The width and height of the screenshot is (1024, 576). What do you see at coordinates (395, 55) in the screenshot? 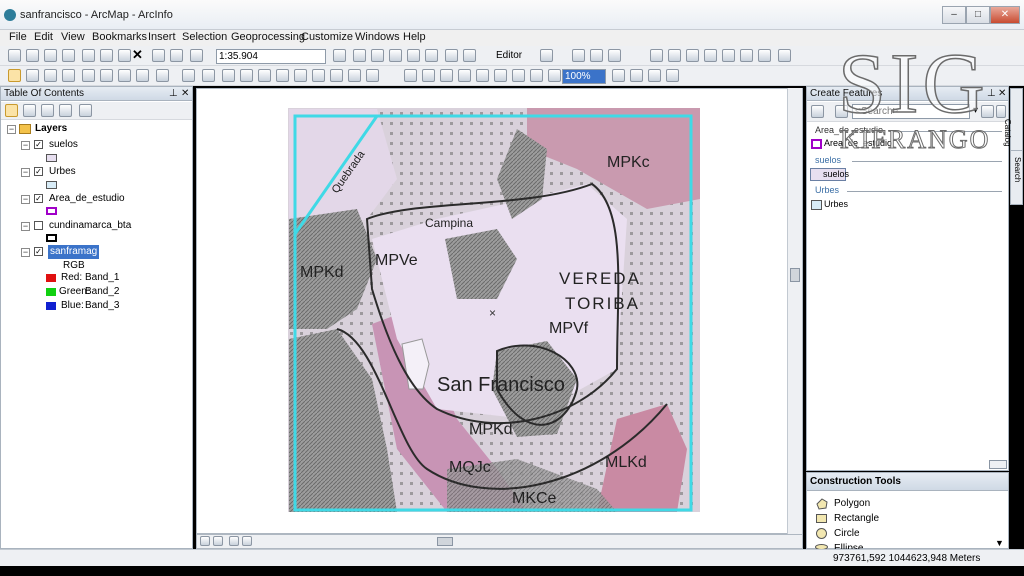
I see `search-window-icon` at bounding box center [395, 55].